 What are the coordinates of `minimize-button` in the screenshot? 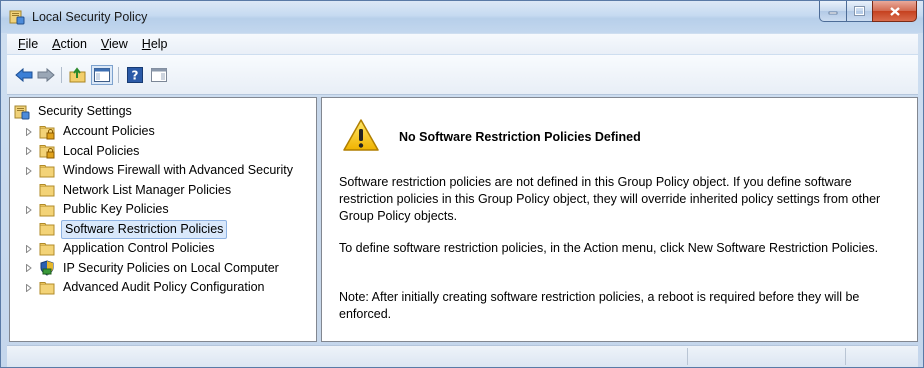 It's located at (832, 11).